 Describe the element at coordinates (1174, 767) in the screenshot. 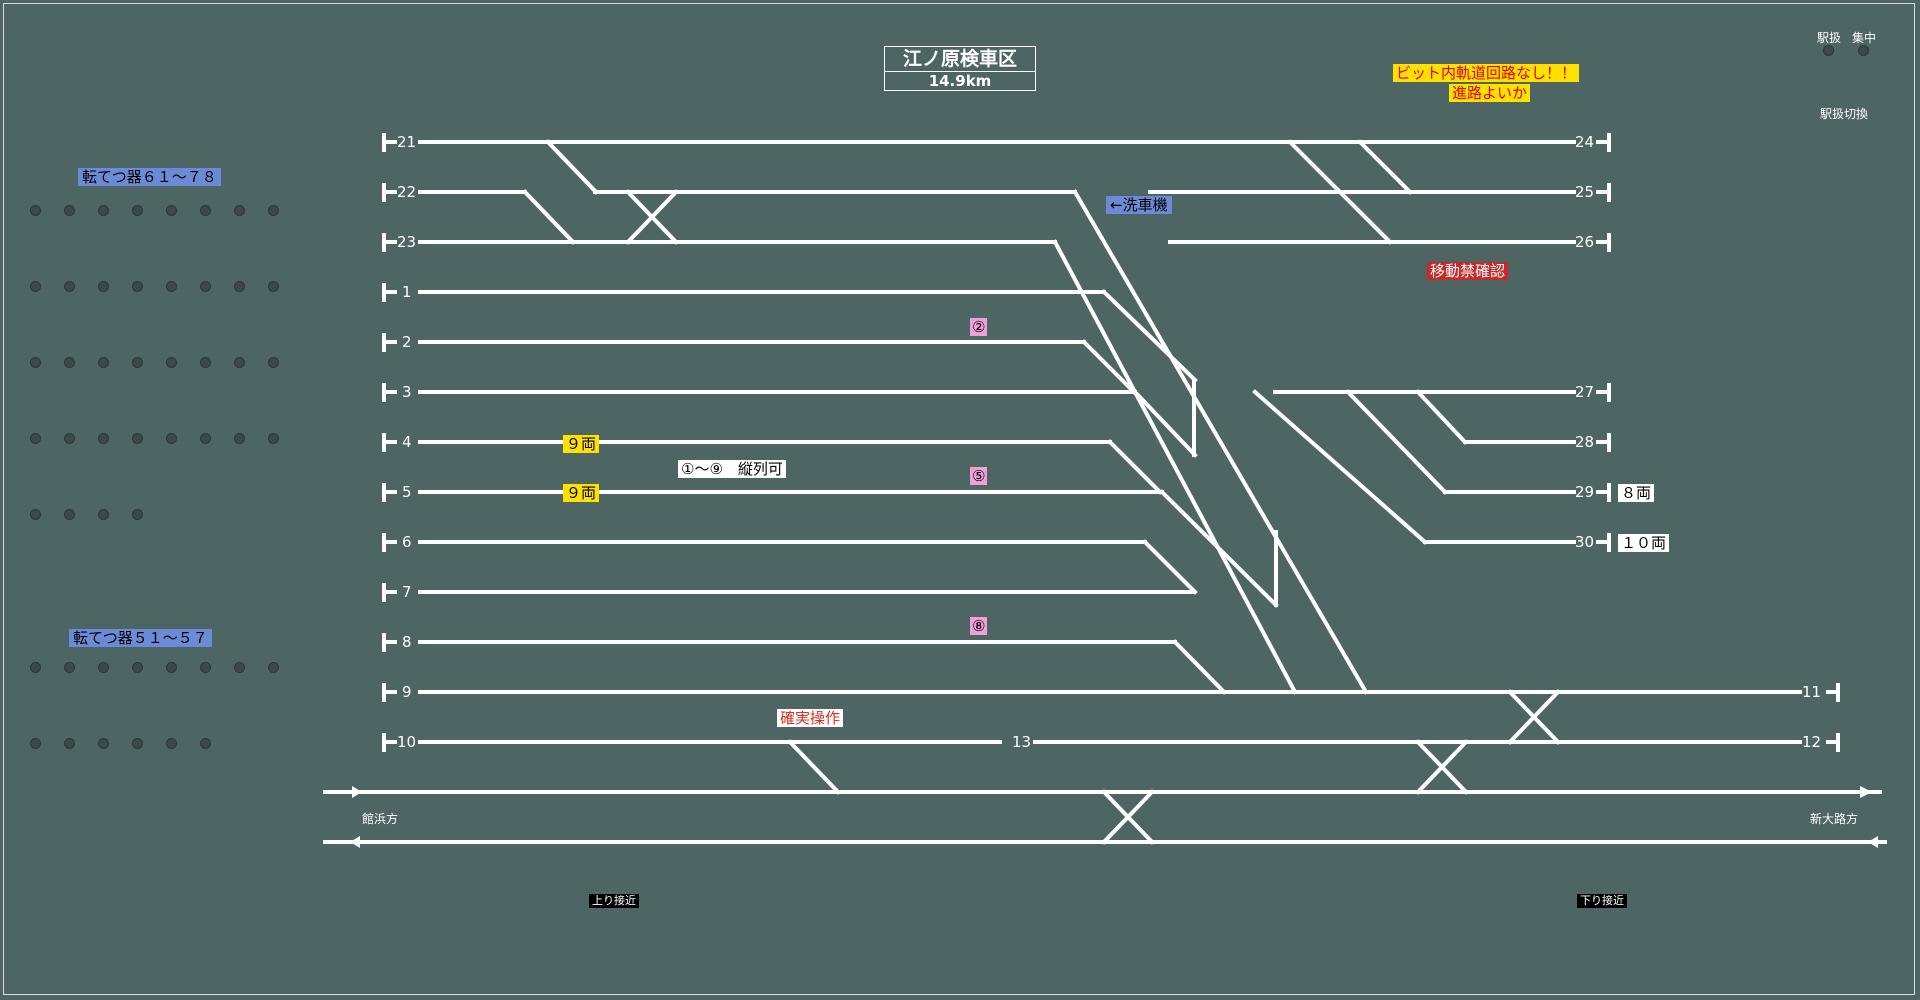

I see `bottom-crossovers` at that location.